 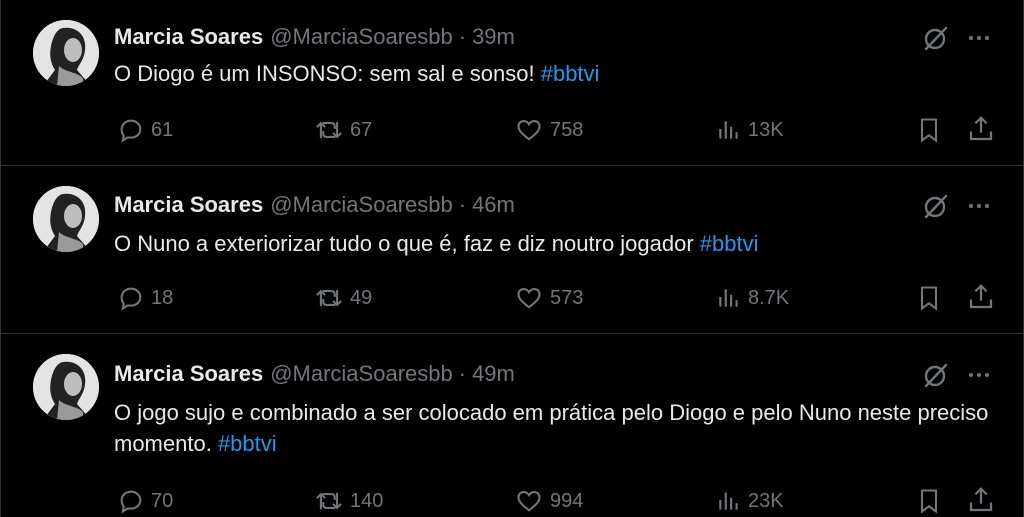 What do you see at coordinates (548, 298) in the screenshot?
I see `like-button: 573` at bounding box center [548, 298].